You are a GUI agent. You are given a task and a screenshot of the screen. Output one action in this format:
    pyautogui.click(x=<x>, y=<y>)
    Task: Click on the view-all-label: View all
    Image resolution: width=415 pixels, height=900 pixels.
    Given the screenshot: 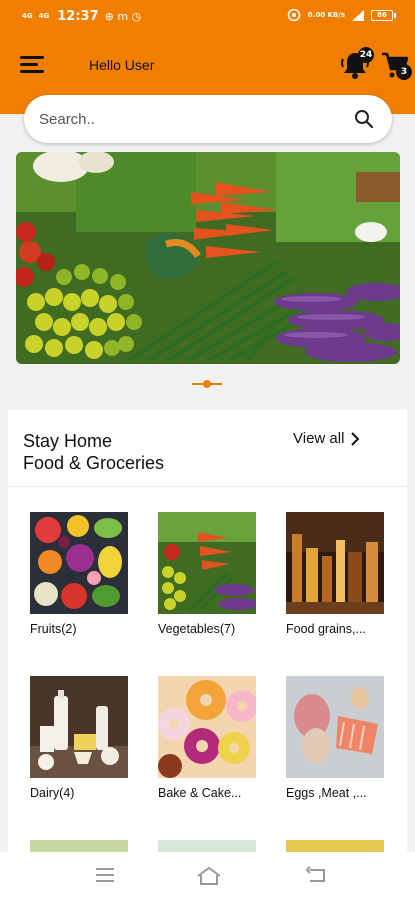 What is the action you would take?
    pyautogui.click(x=319, y=438)
    